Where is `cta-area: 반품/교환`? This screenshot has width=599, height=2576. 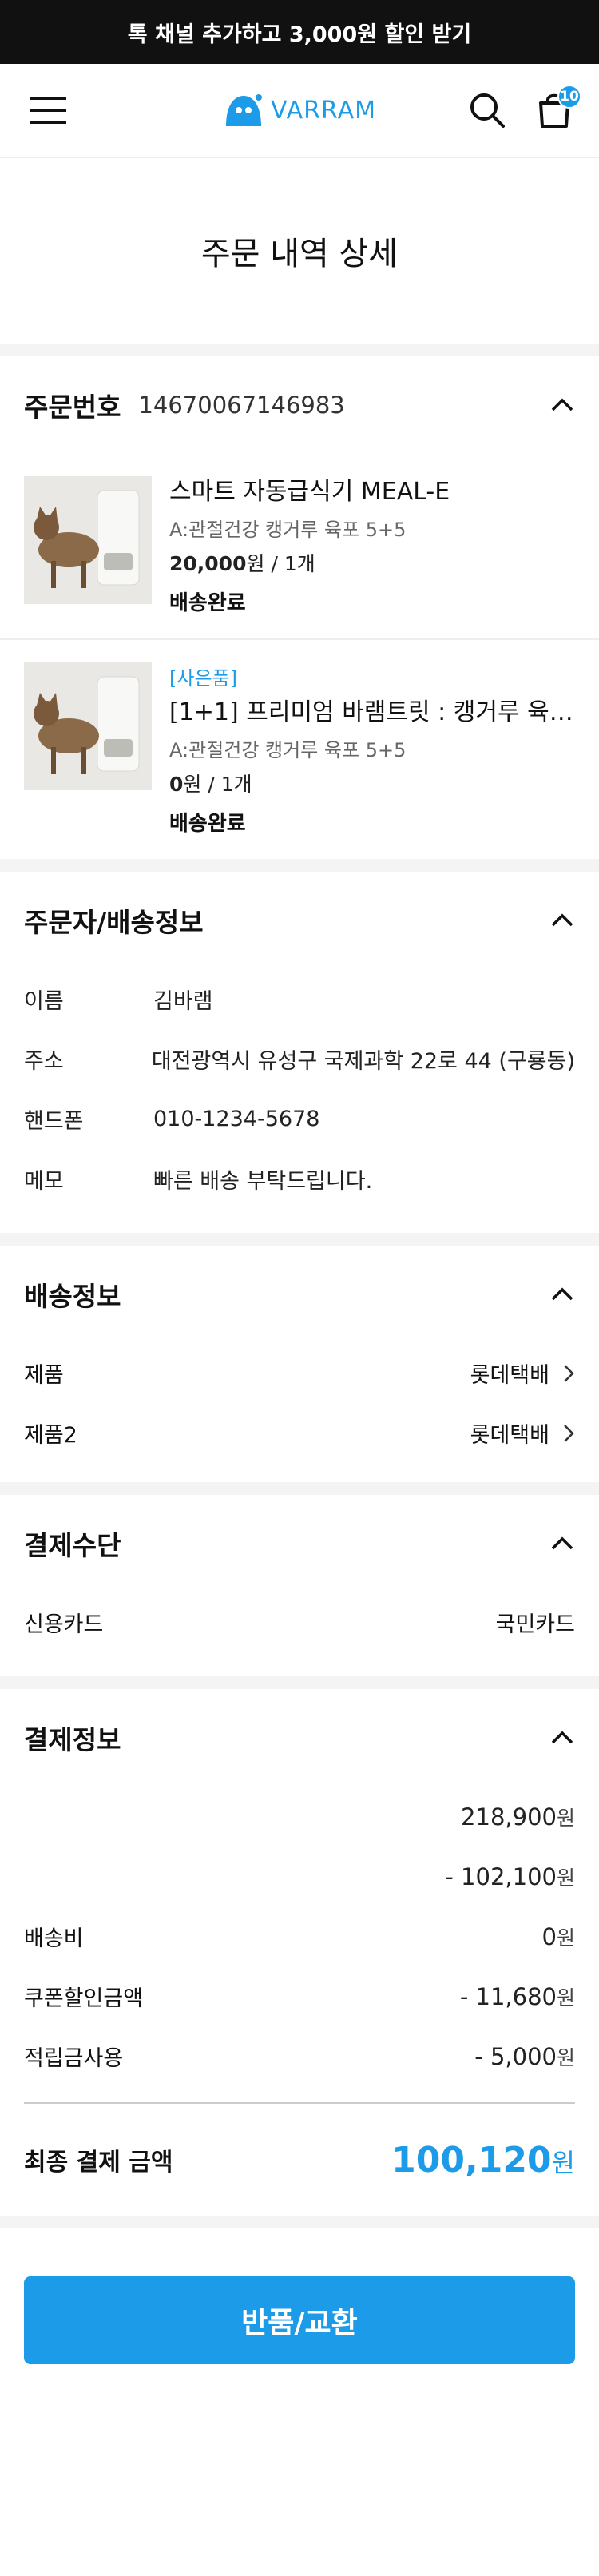 cta-area: 반품/교환 is located at coordinates (300, 2320).